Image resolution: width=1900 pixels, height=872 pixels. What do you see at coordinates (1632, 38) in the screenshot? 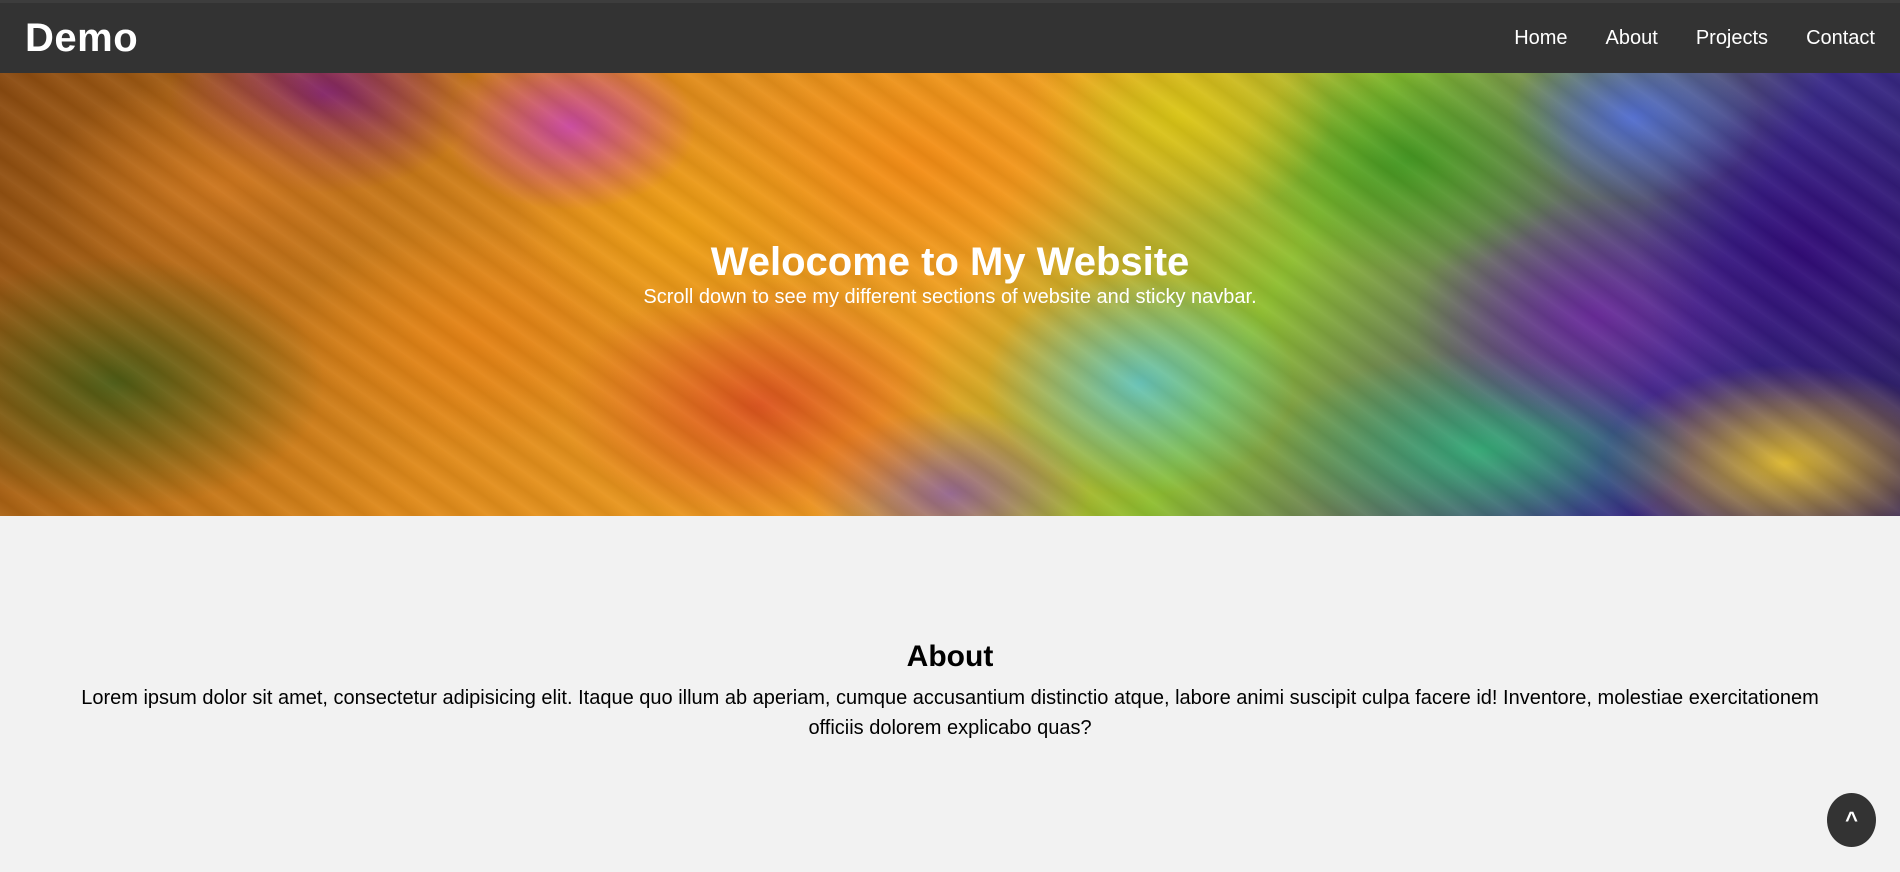
I see `nav-link-about: About` at bounding box center [1632, 38].